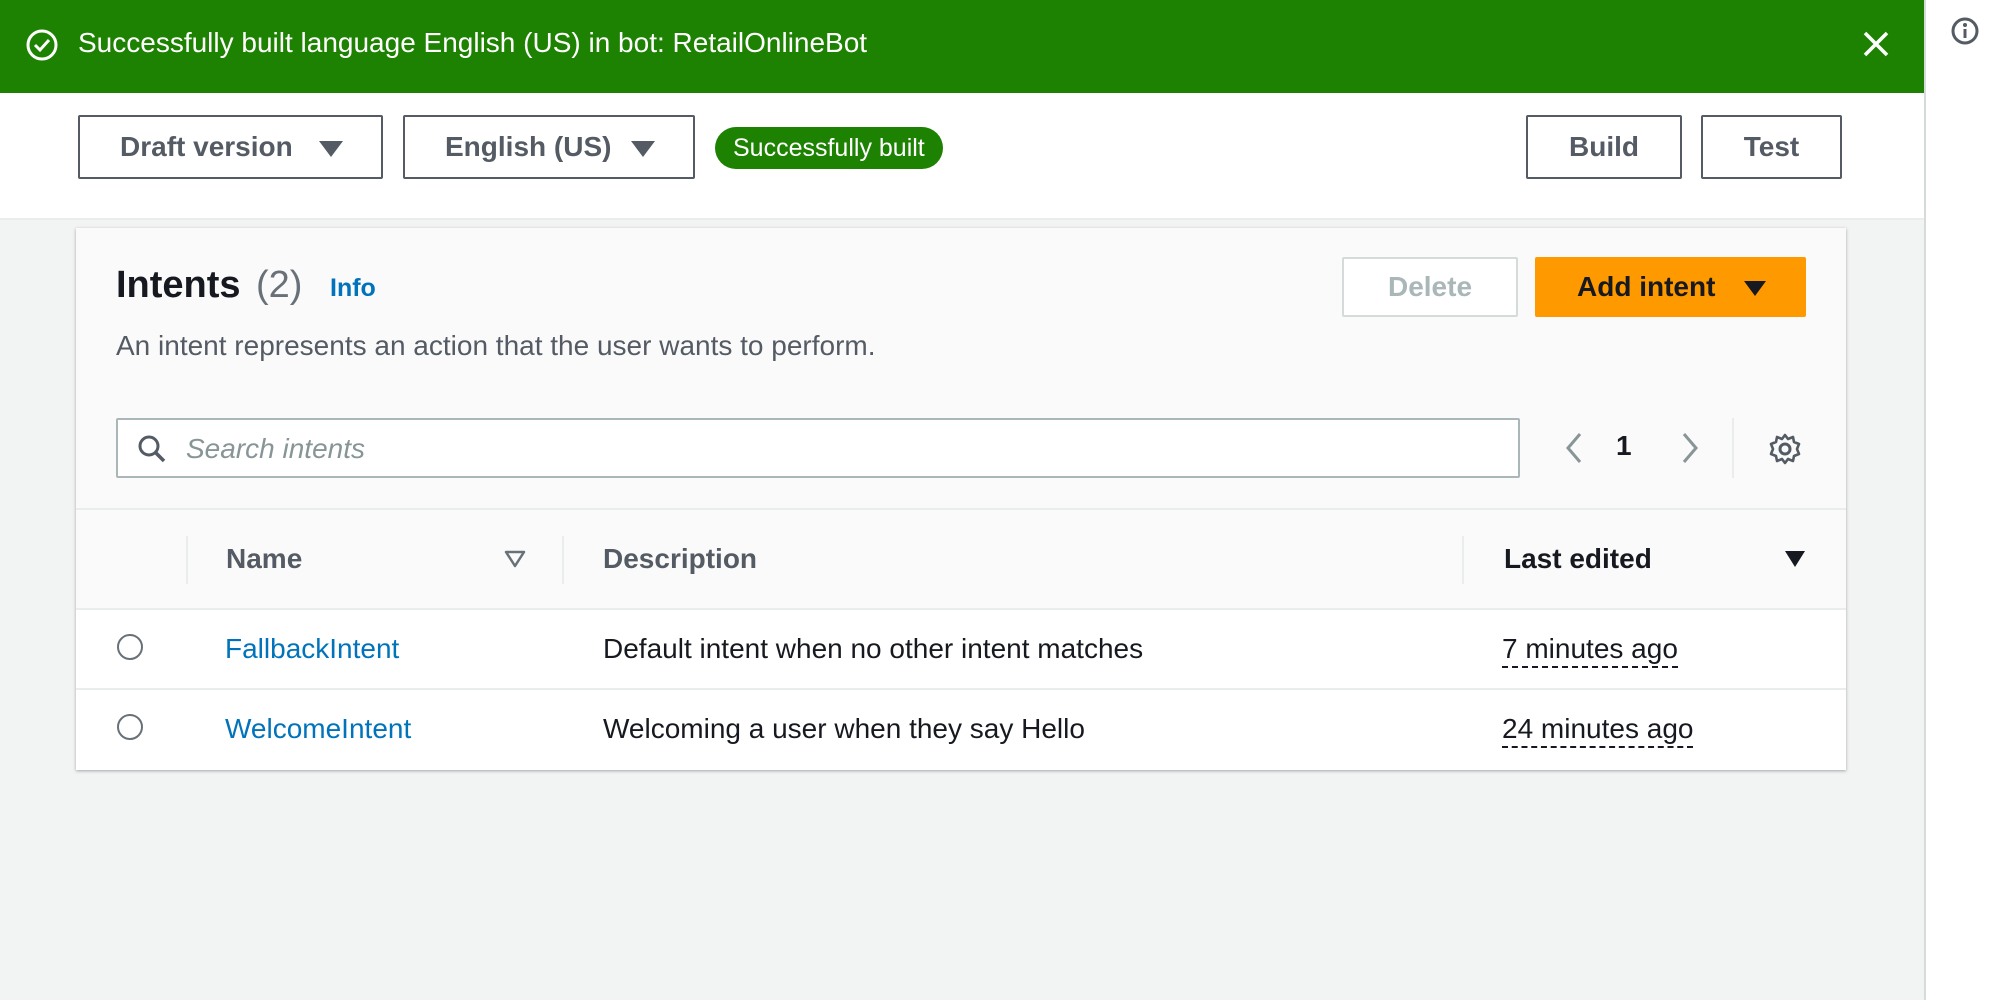 The width and height of the screenshot is (1994, 1000). Describe the element at coordinates (1690, 448) in the screenshot. I see `chevron-right-icon` at that location.